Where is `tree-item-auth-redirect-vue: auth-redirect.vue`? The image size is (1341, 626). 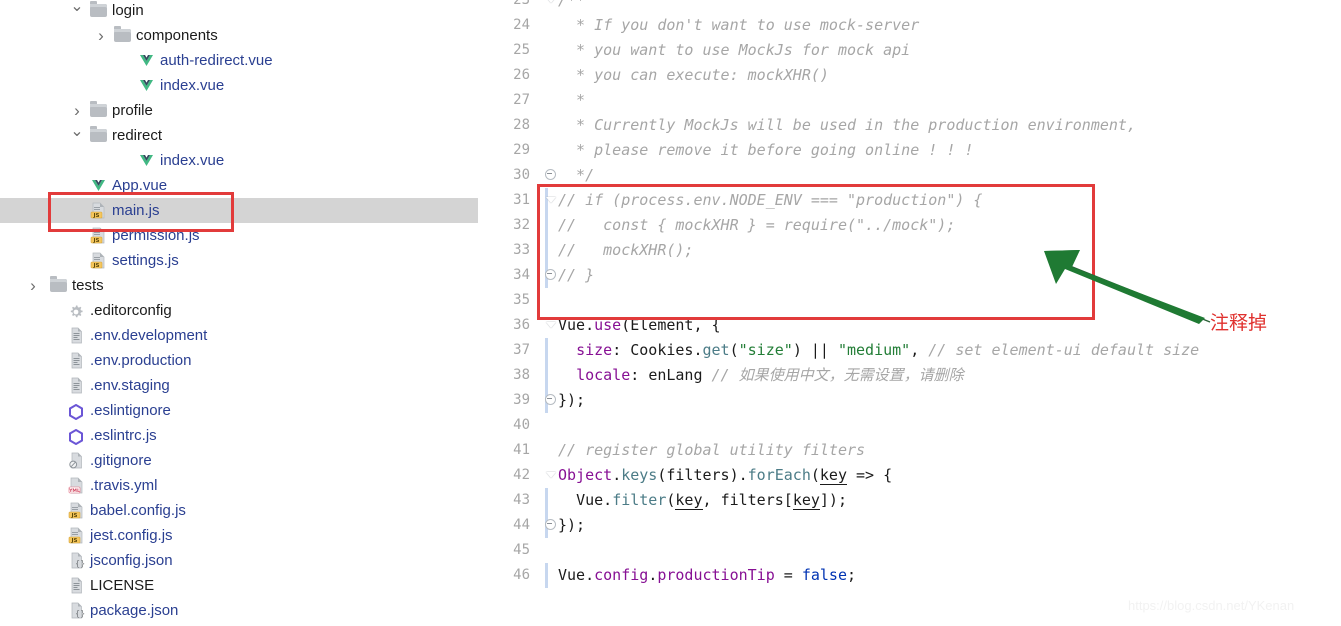
tree-item-auth-redirect-vue: auth-redirect.vue is located at coordinates (239, 60).